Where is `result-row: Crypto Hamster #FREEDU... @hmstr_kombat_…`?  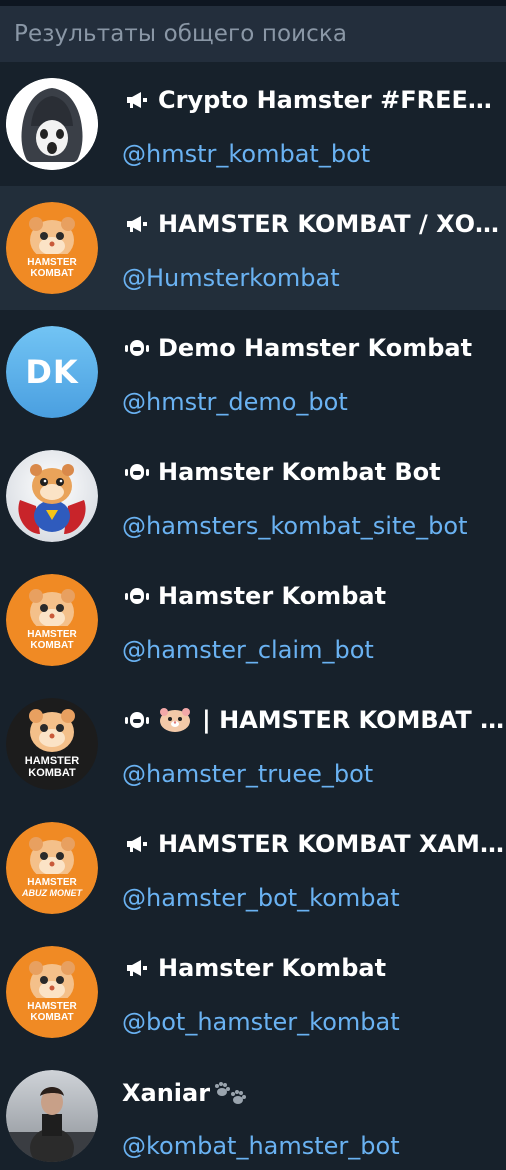 result-row: Crypto Hamster #FREEDU... @hmstr_kombat_… is located at coordinates (253, 124).